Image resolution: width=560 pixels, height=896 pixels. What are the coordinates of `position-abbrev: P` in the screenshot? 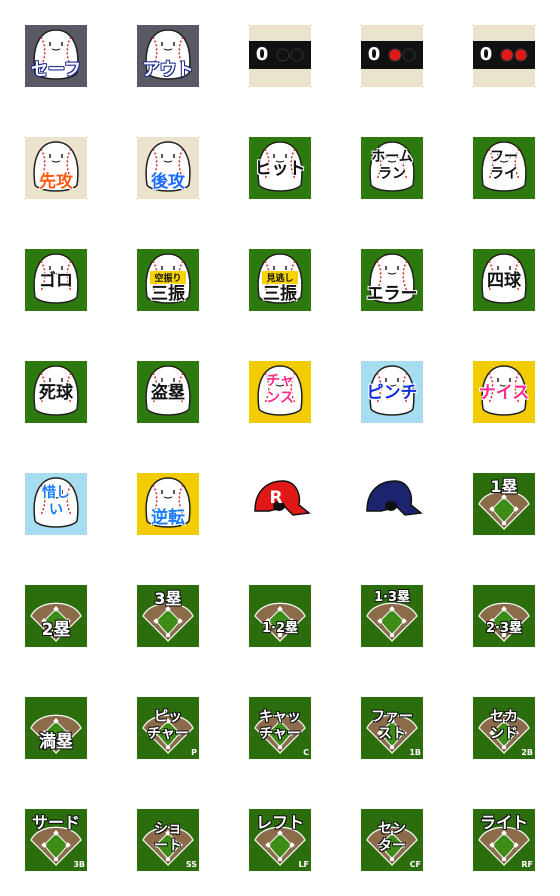 It's located at (194, 752).